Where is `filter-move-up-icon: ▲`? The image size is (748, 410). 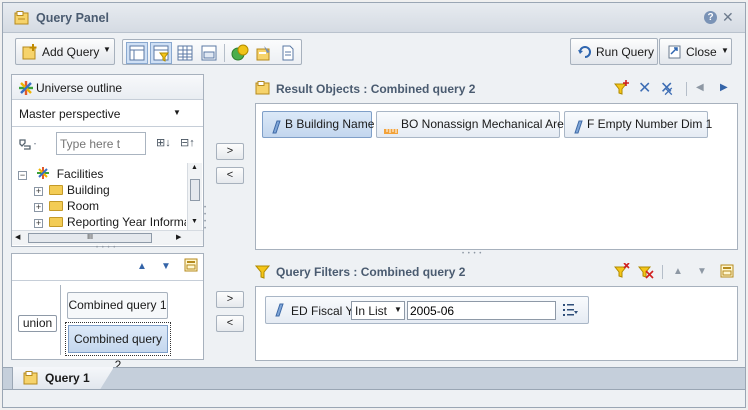
filter-move-up-icon: ▲ is located at coordinates (678, 271).